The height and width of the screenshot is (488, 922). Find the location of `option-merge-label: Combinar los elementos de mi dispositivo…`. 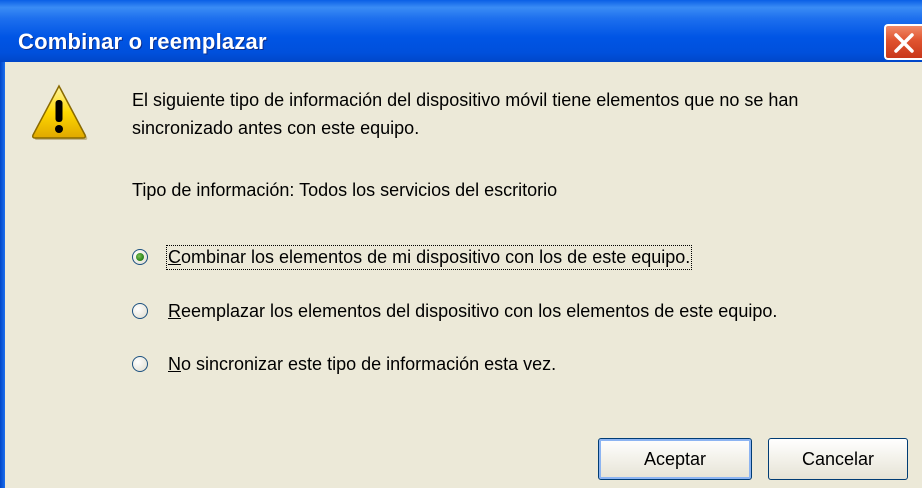

option-merge-label: Combinar los elementos de mi dispositivo… is located at coordinates (429, 257).